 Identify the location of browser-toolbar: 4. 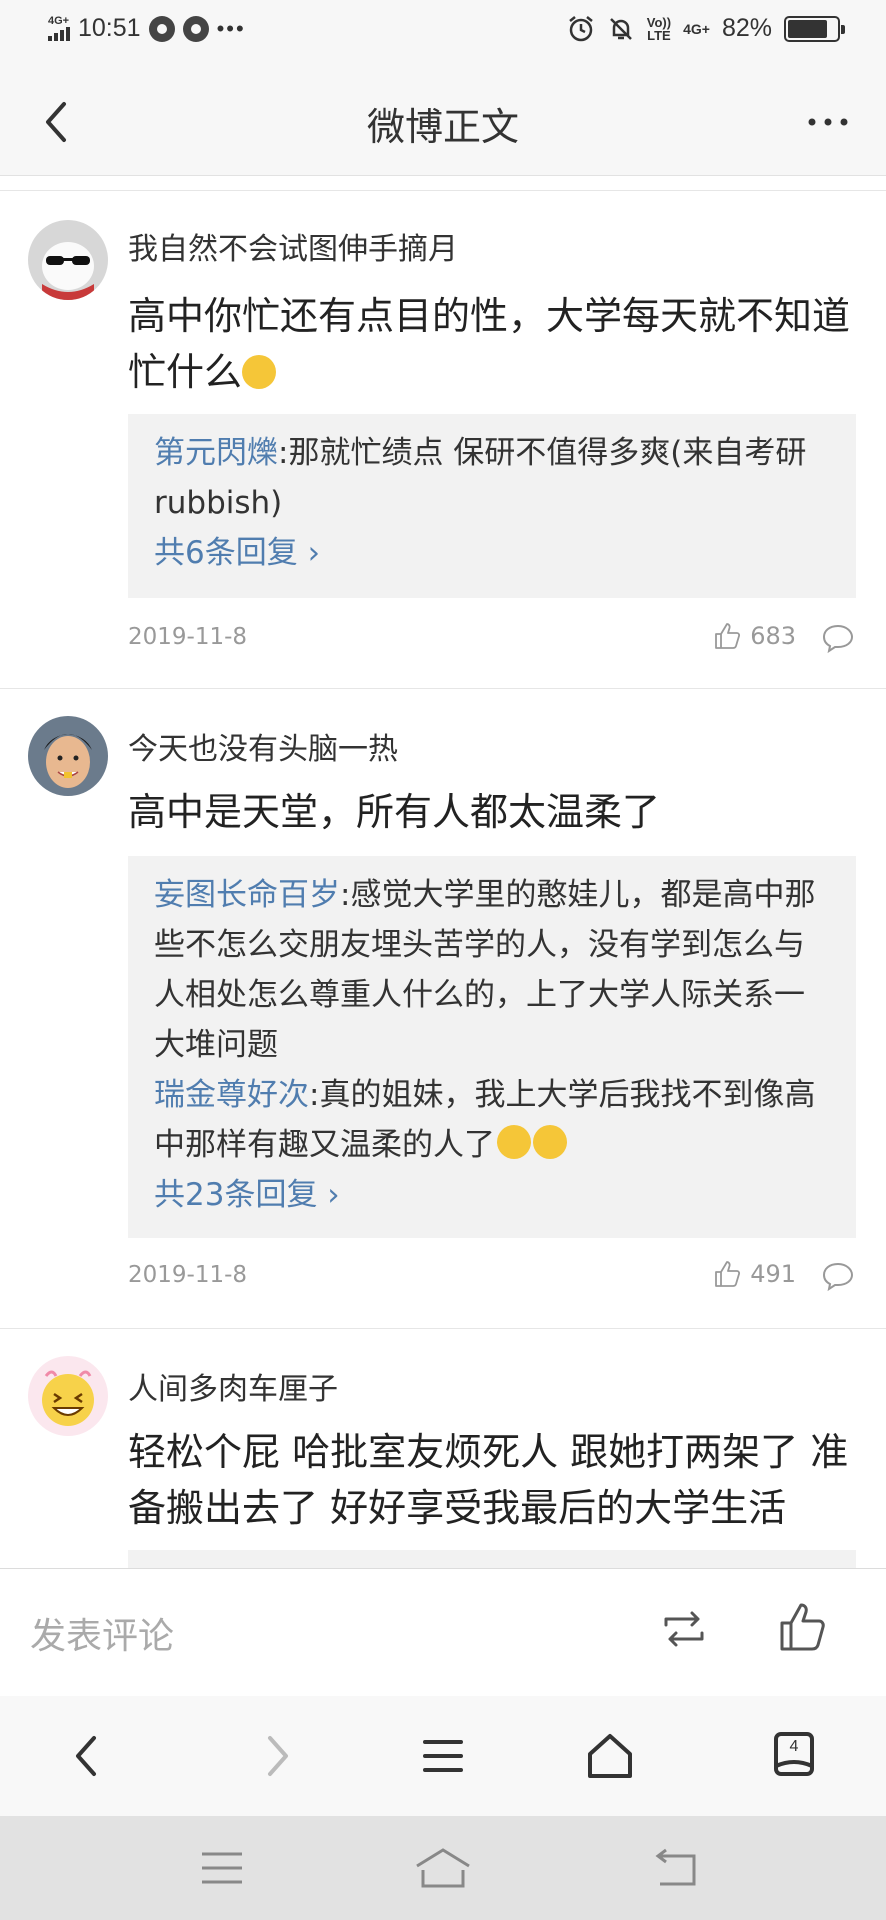
(443, 1756).